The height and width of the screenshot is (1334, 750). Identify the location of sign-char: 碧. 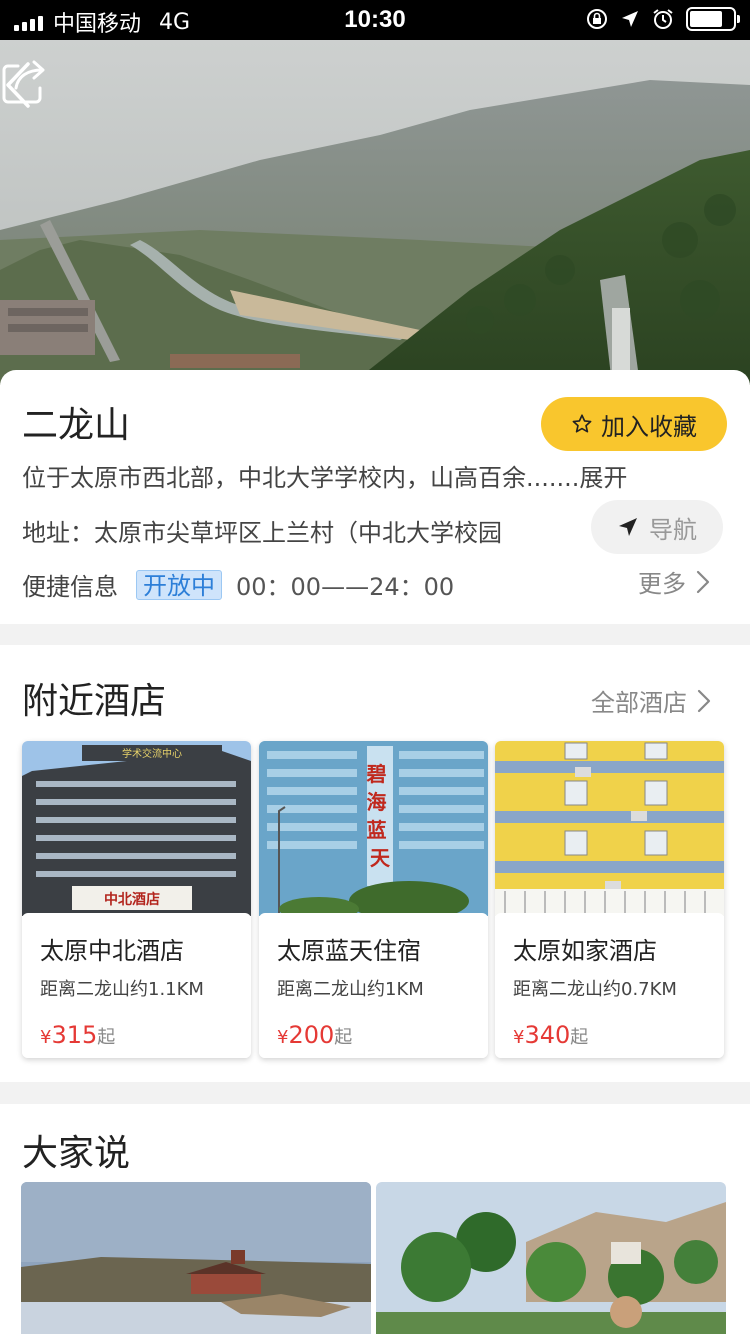
(376, 774).